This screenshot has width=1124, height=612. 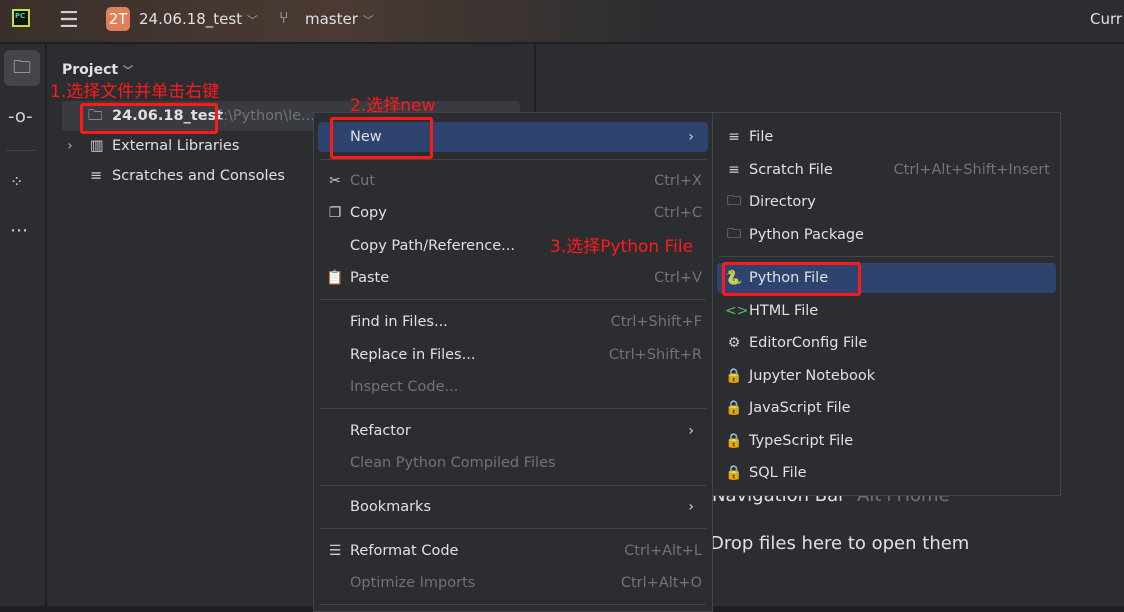 I want to click on menu-item-scratch-file: ≡ Scratch File Ctrl+Alt+Shift+Insert, so click(x=886, y=170).